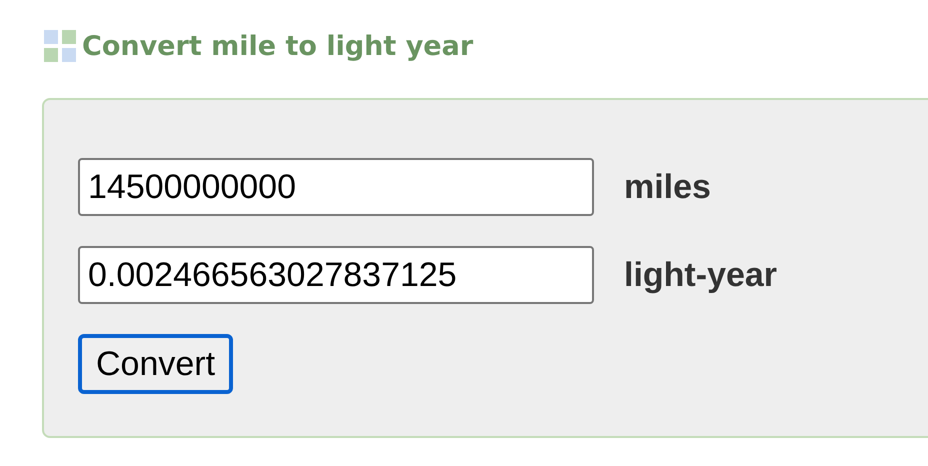 This screenshot has width=928, height=466. What do you see at coordinates (667, 187) in the screenshot?
I see `unit-label: miles` at bounding box center [667, 187].